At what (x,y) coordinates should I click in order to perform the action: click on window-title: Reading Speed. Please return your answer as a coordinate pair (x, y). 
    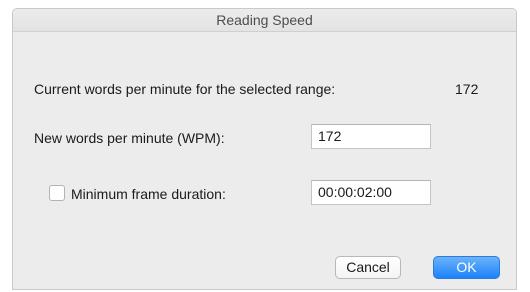
    Looking at the image, I should click on (264, 20).